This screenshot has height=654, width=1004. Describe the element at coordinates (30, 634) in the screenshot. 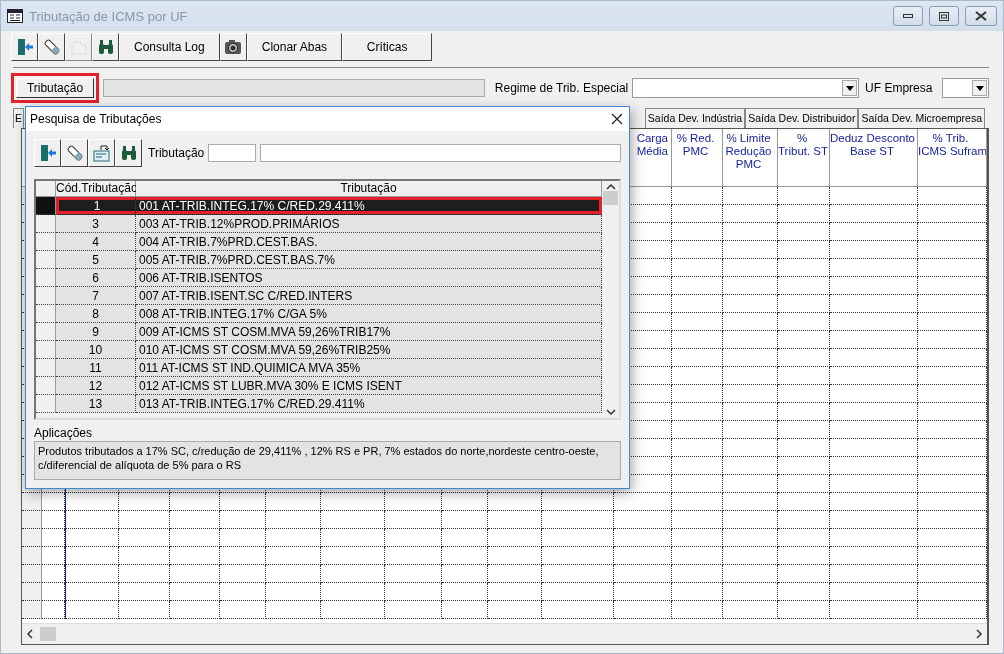

I see `scroll-left-icon` at that location.